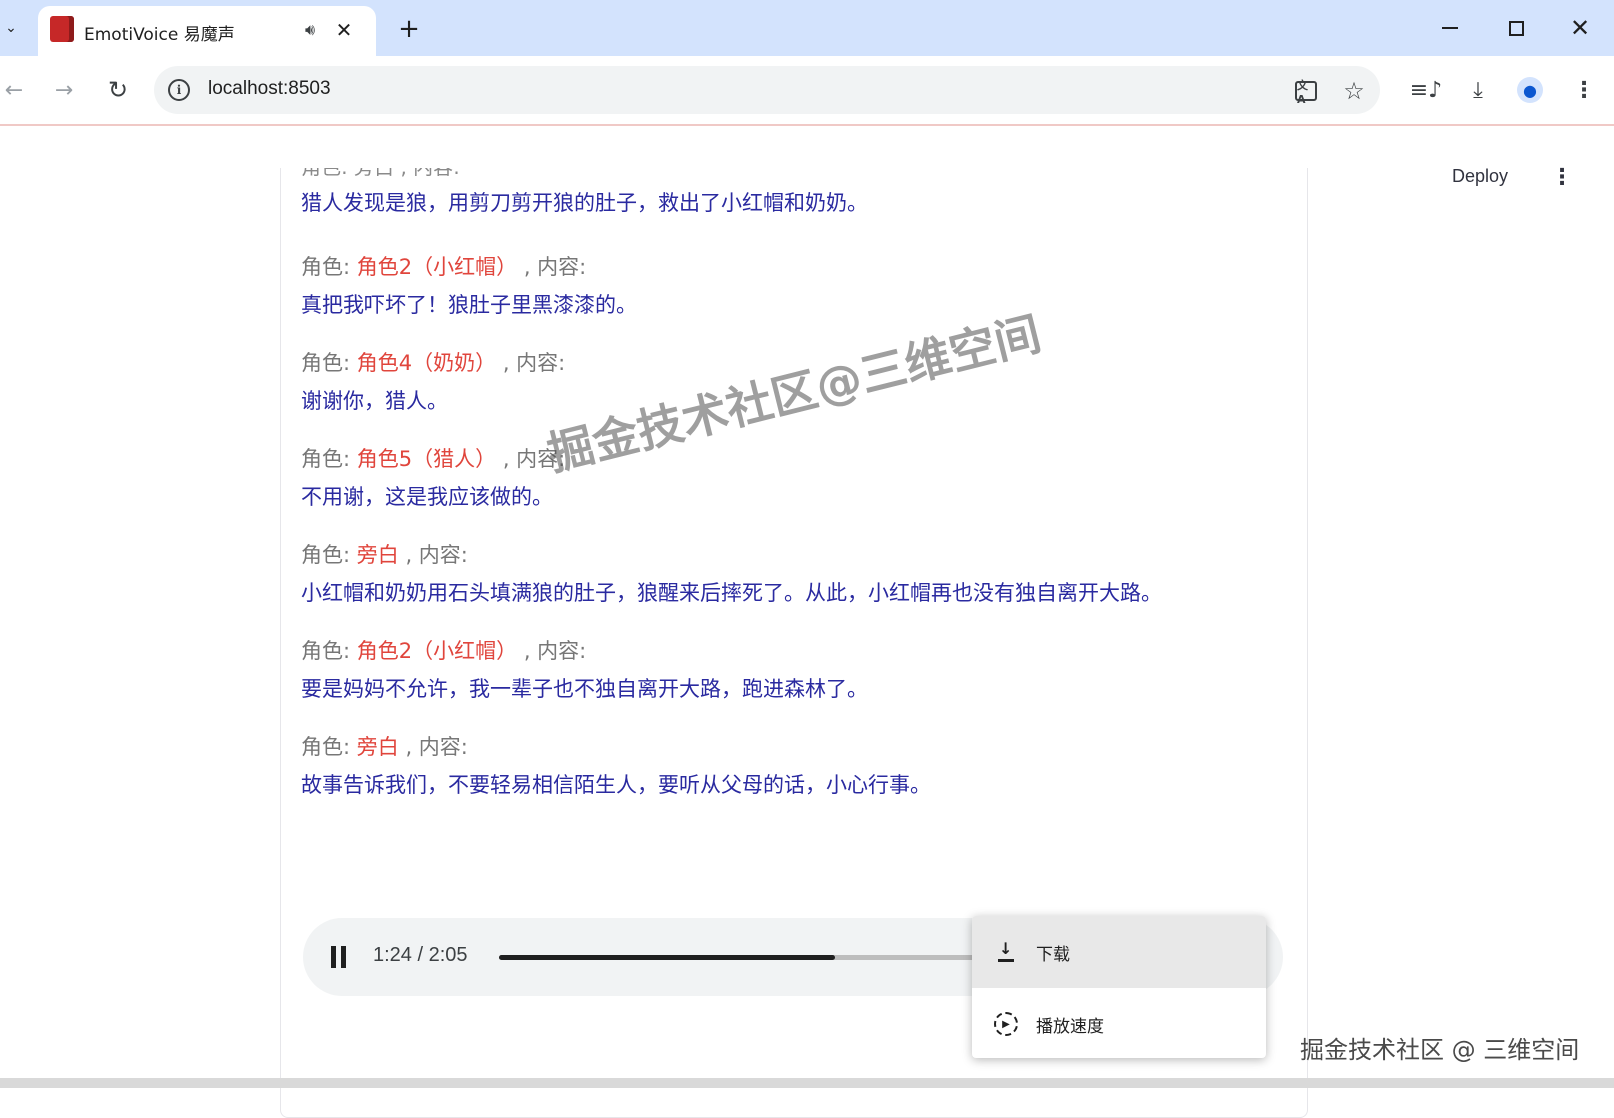  What do you see at coordinates (1530, 90) in the screenshot?
I see `profile-icon: ●` at bounding box center [1530, 90].